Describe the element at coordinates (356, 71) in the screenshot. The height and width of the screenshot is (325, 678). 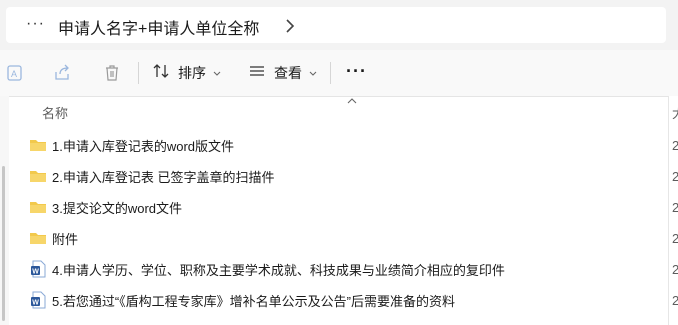
I see `more-options-button: ···` at that location.